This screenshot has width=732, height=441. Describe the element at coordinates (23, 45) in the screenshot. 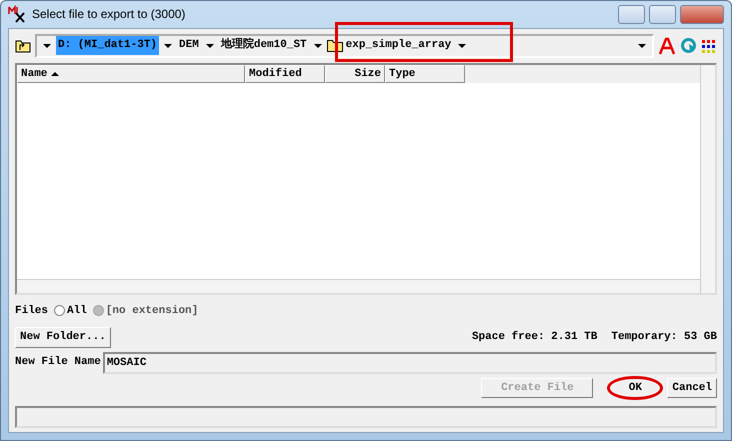

I see `folder-up-icon` at that location.